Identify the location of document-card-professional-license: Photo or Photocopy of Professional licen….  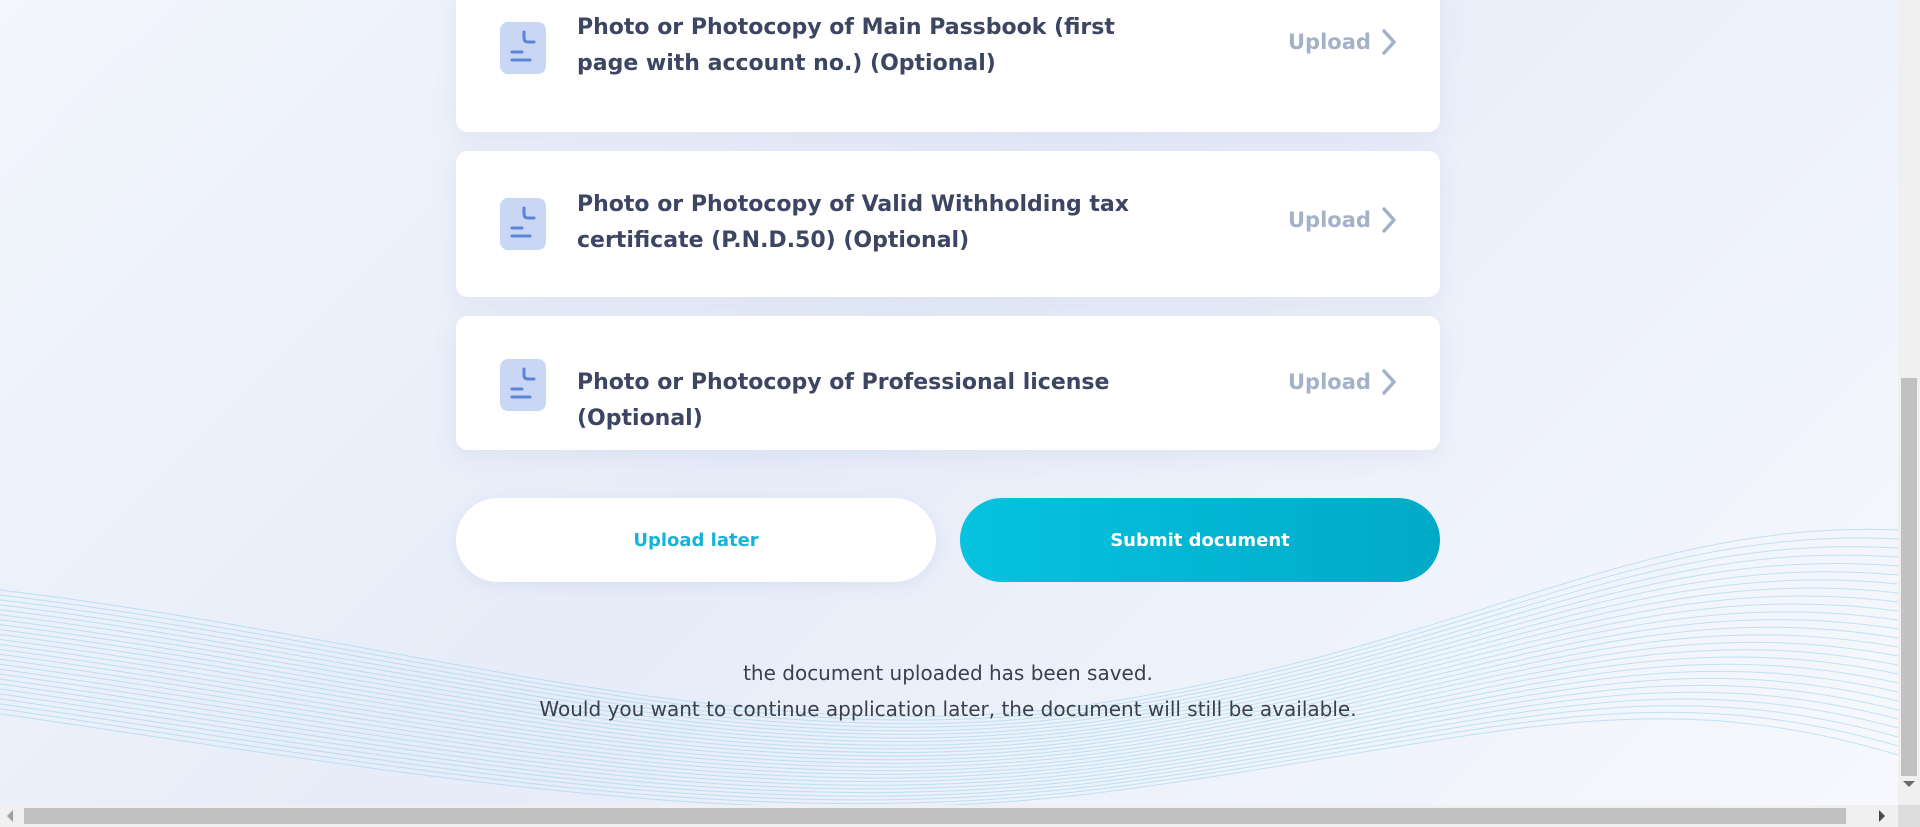
(948, 383).